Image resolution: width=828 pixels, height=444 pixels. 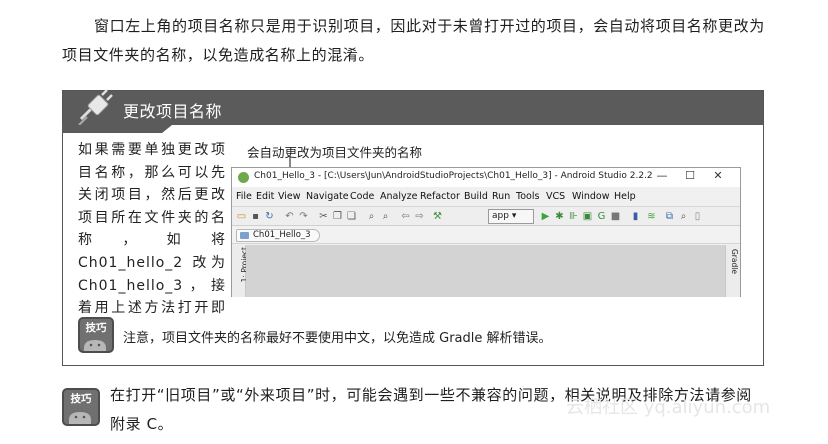 What do you see at coordinates (289, 216) in the screenshot?
I see `undo-icon: ↶` at bounding box center [289, 216].